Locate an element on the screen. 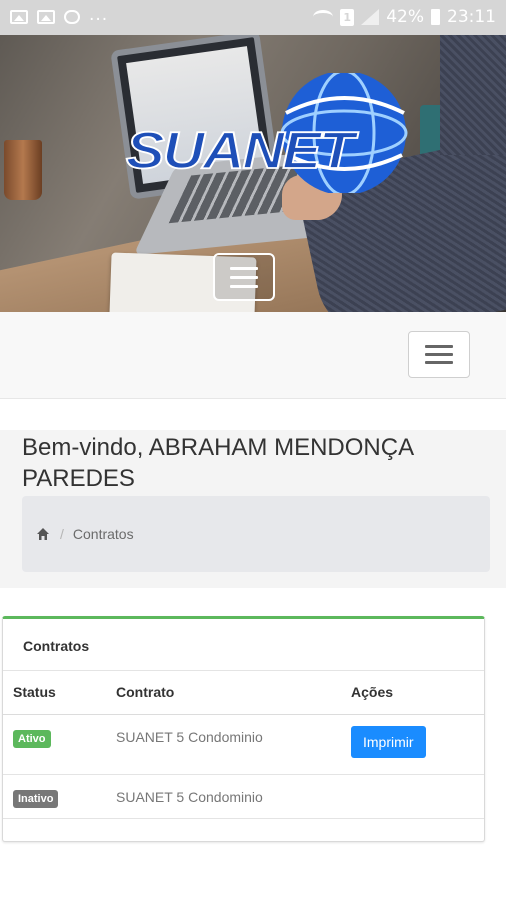  actions-cell: Imprimir is located at coordinates (412, 744).